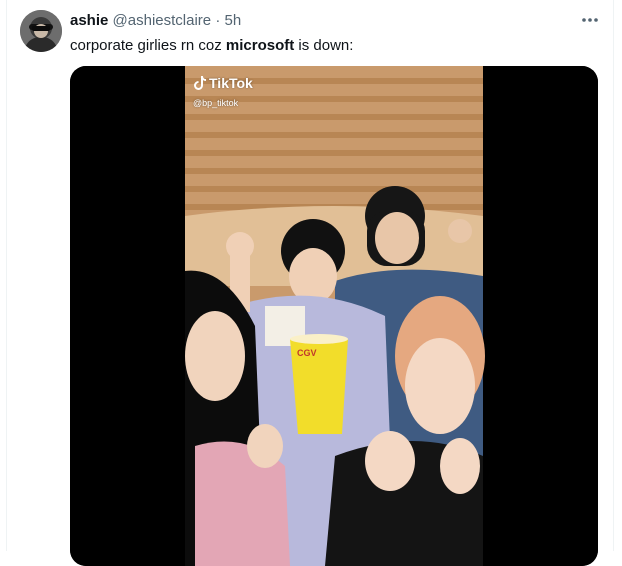 The width and height of the screenshot is (622, 566). What do you see at coordinates (324, 45) in the screenshot?
I see `tweet-text-part-2: is down:` at bounding box center [324, 45].